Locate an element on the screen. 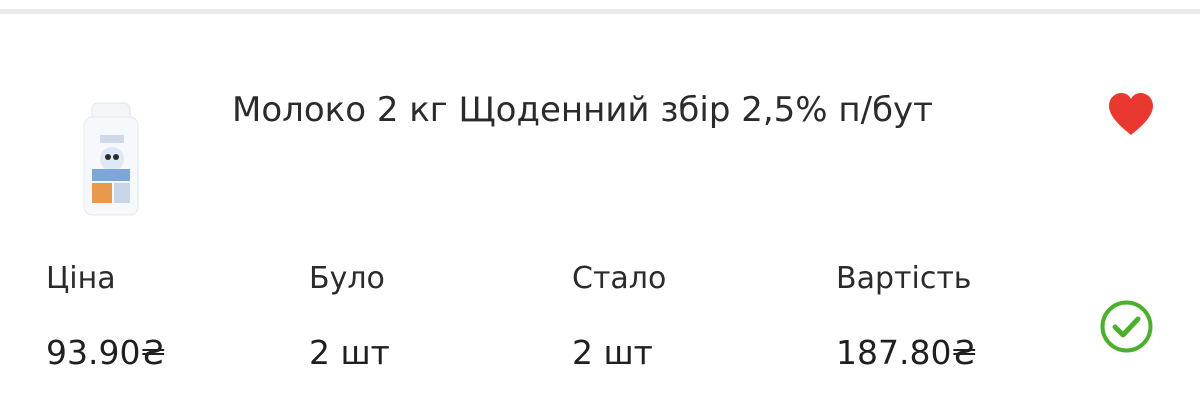 The height and width of the screenshot is (414, 1200). was-label: Було is located at coordinates (347, 278).